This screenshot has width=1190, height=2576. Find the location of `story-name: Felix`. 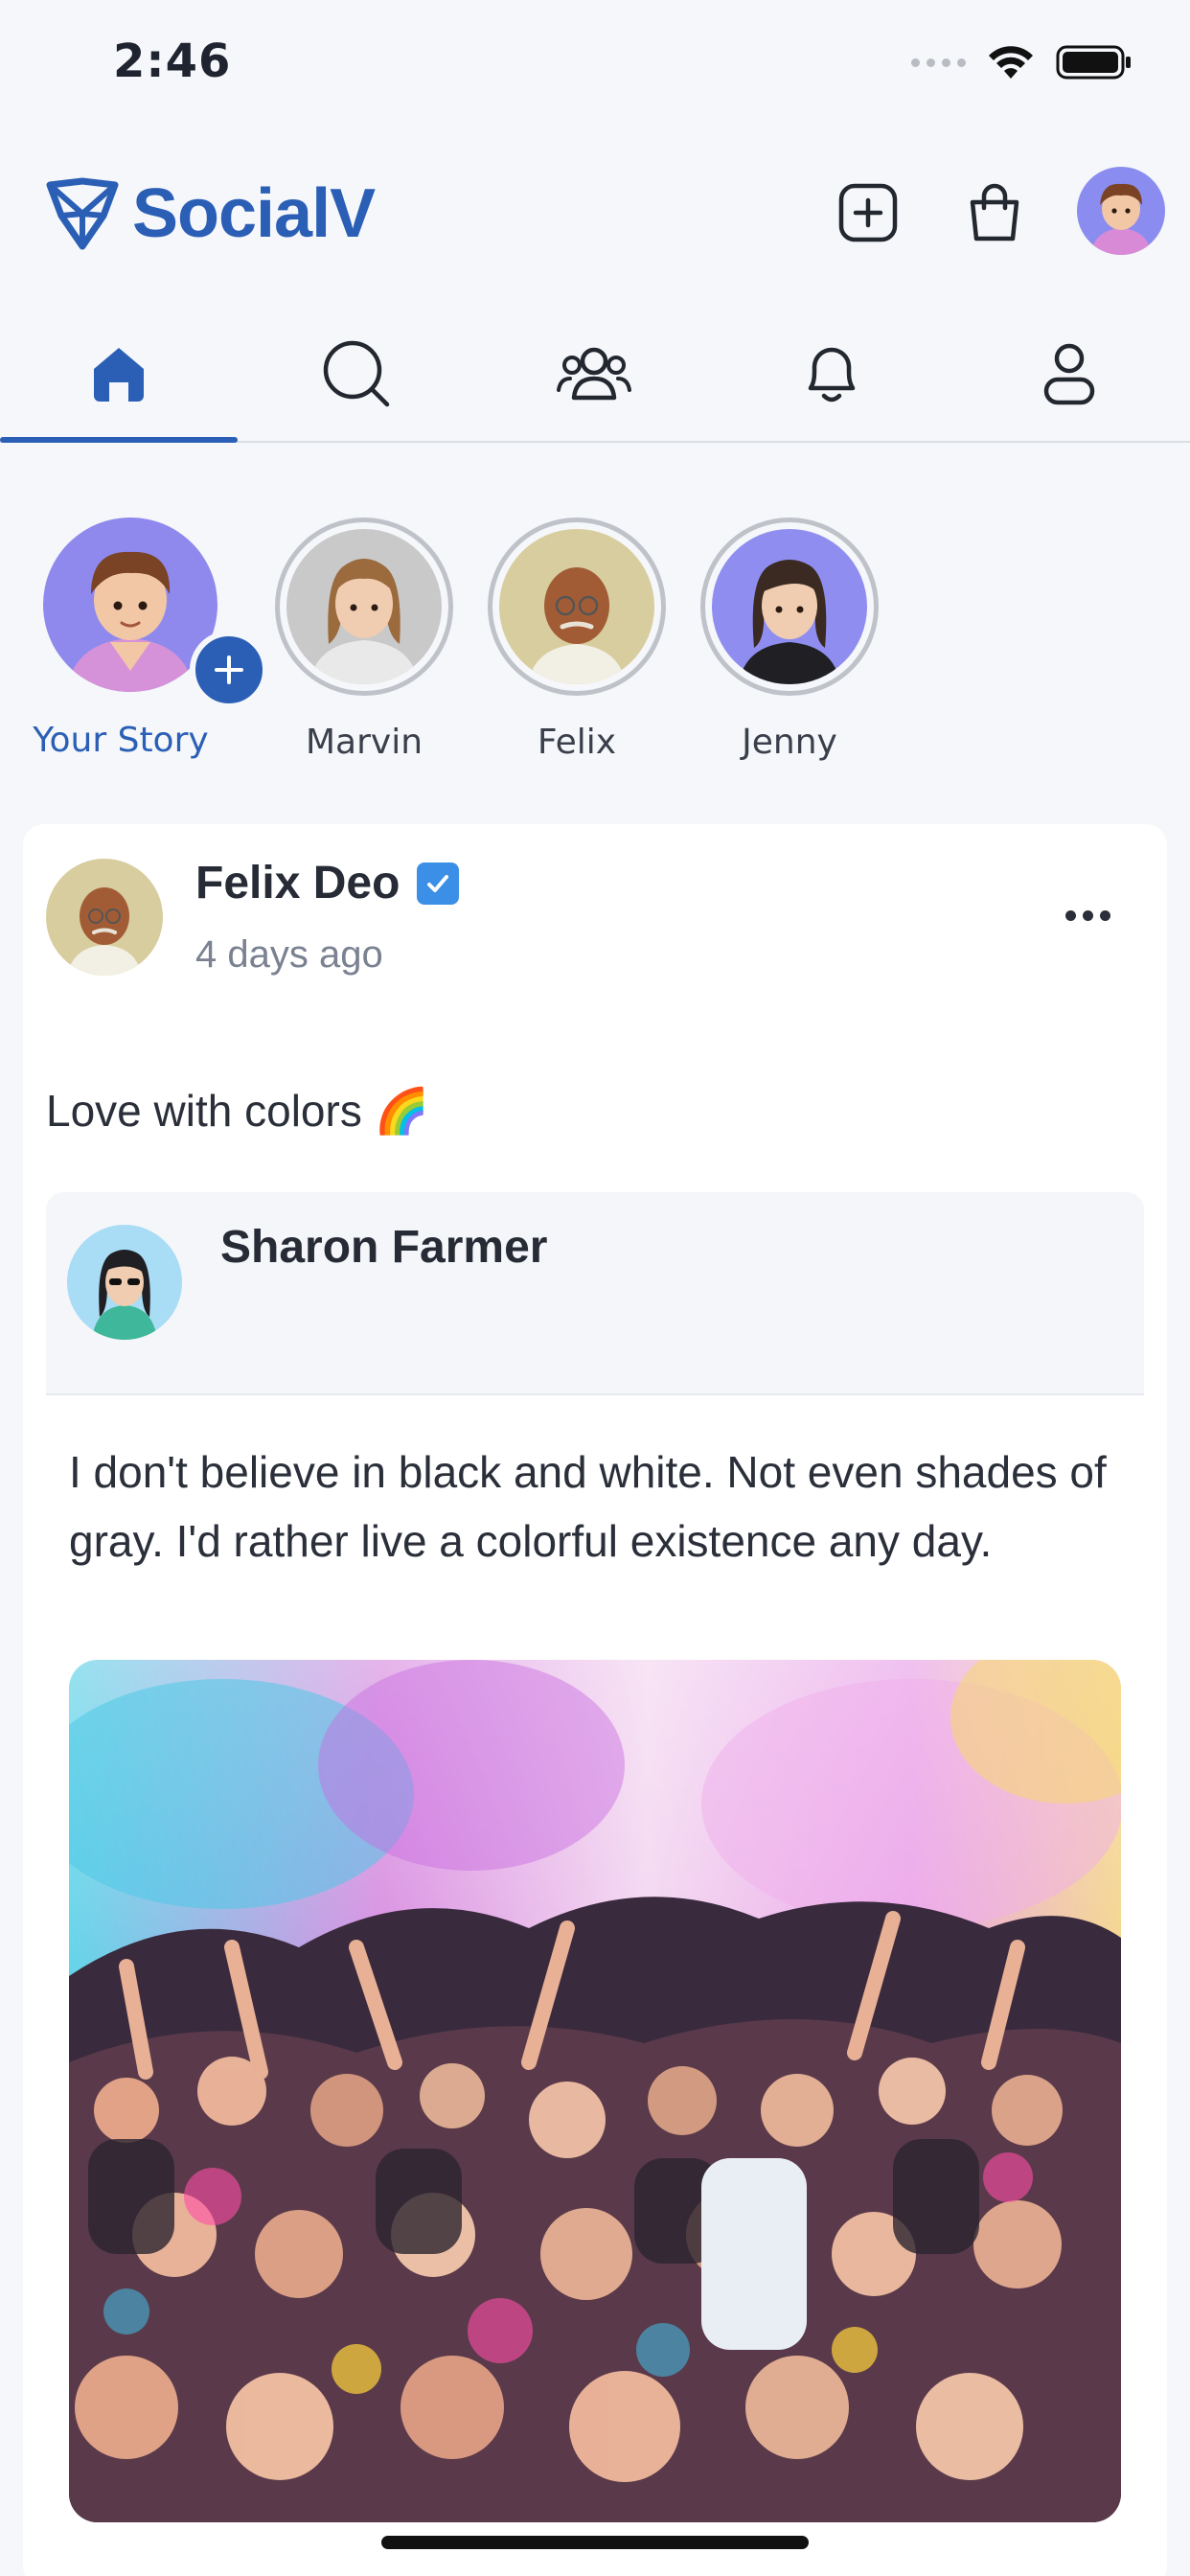

story-name: Felix is located at coordinates (577, 742).